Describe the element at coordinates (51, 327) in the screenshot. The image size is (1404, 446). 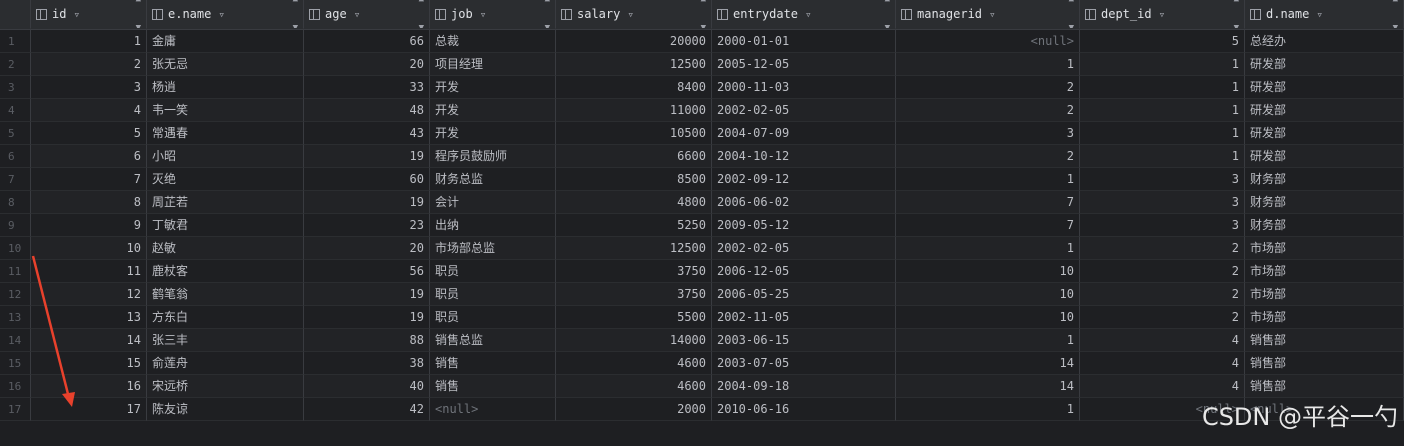
I see `arrow-shaft` at that location.